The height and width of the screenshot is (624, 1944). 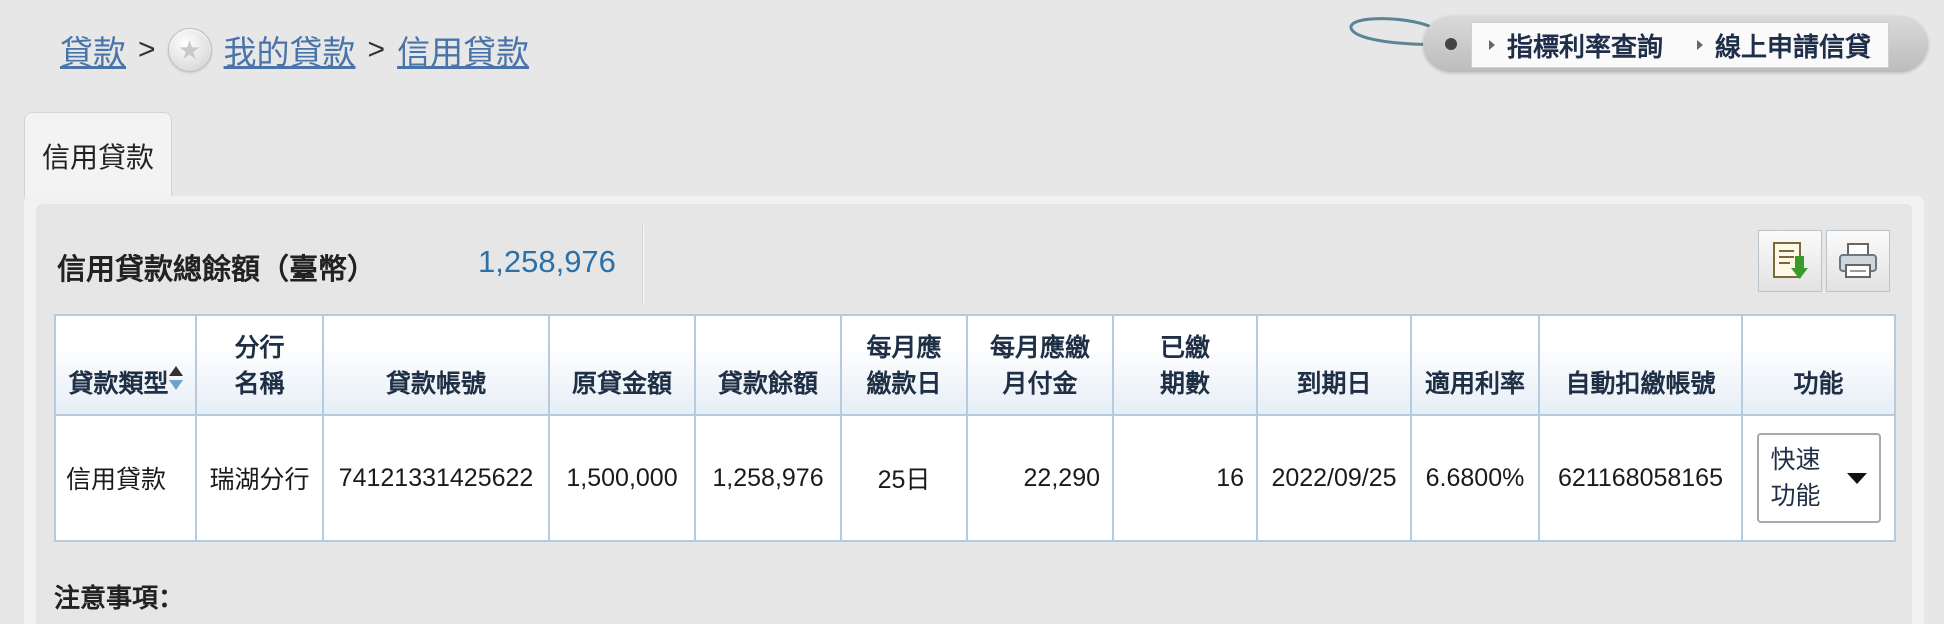 I want to click on tag-hole-icon, so click(x=1451, y=44).